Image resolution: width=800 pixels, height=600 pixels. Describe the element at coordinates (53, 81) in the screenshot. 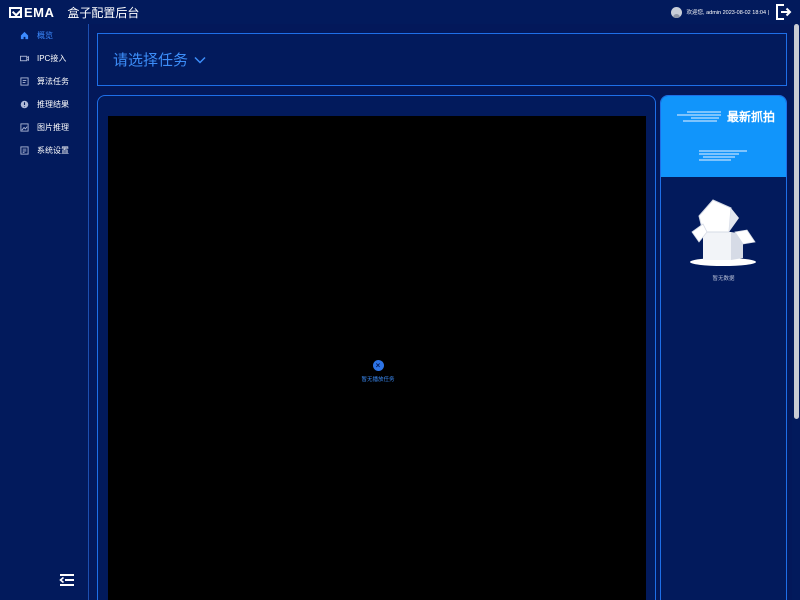

I see `sidebar-item-label: 算法任务` at that location.